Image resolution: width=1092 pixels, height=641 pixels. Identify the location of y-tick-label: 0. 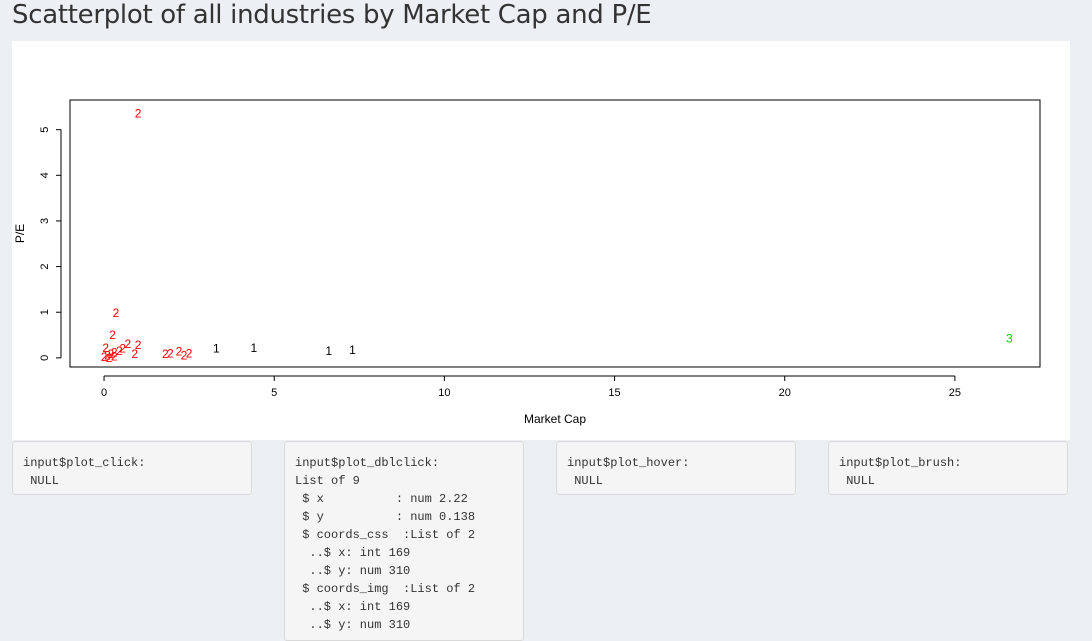
(45, 358).